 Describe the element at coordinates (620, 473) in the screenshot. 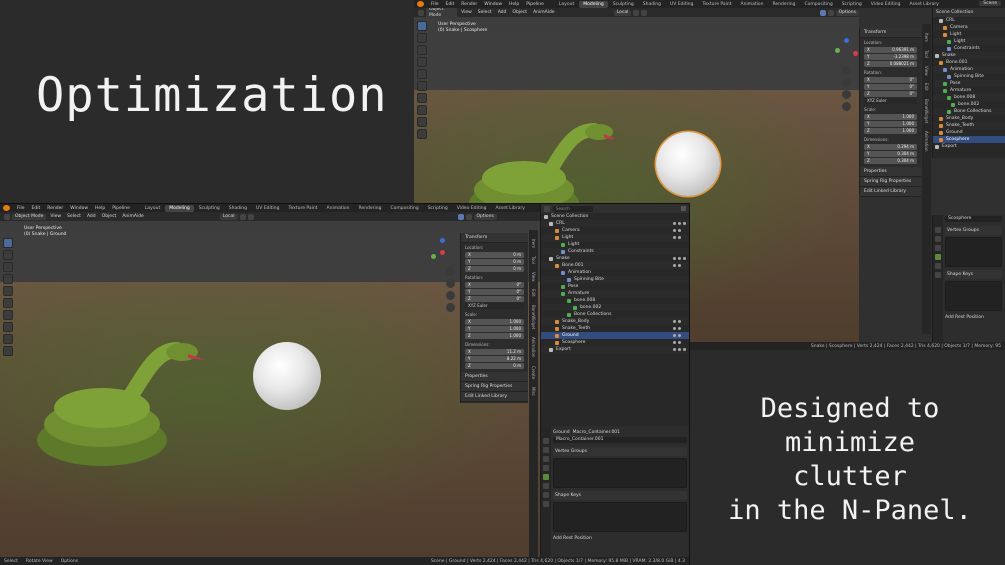

I see `vertex-groups-list` at that location.